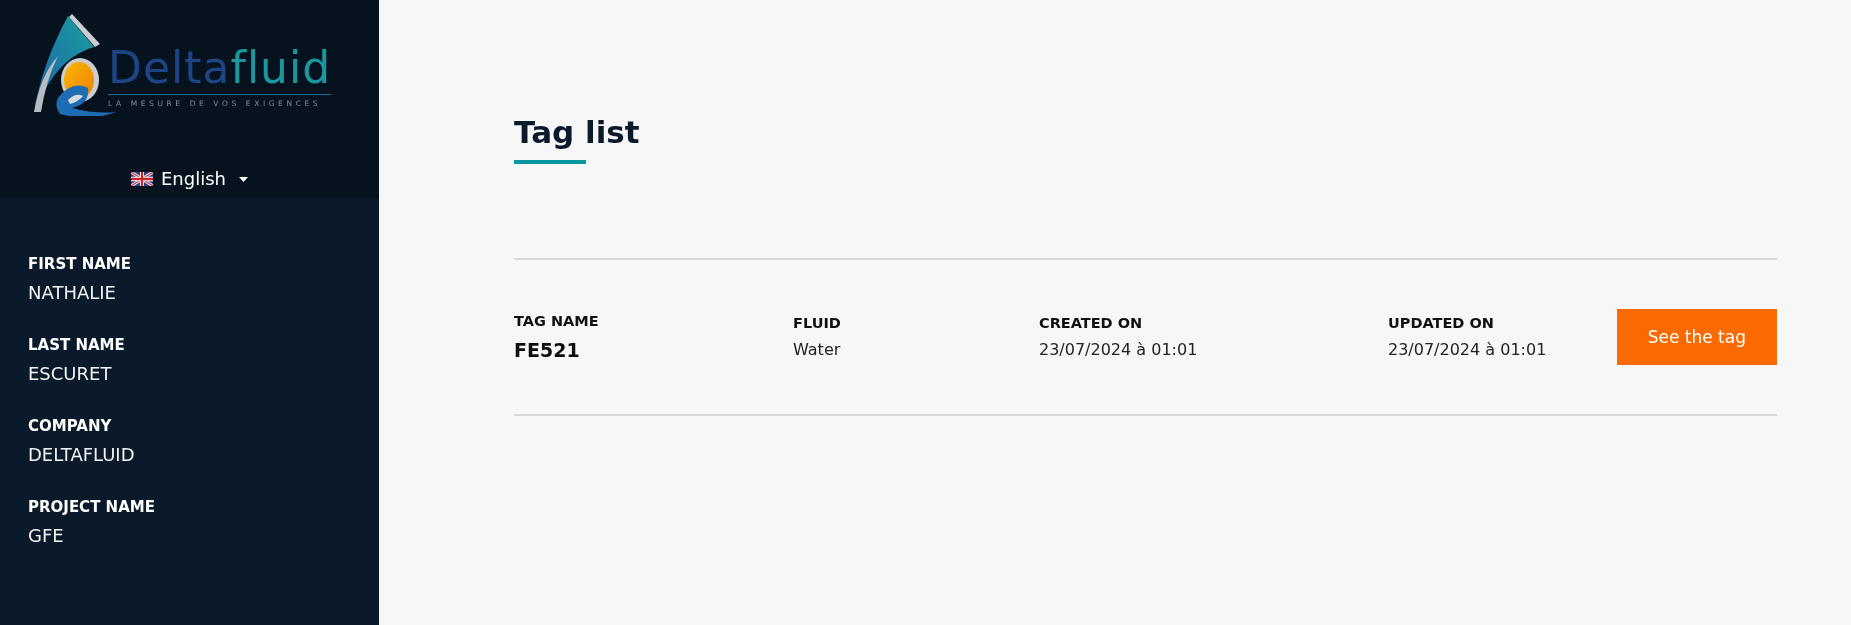 The width and height of the screenshot is (1851, 625). Describe the element at coordinates (189, 179) in the screenshot. I see `language-dropdown: English` at that location.